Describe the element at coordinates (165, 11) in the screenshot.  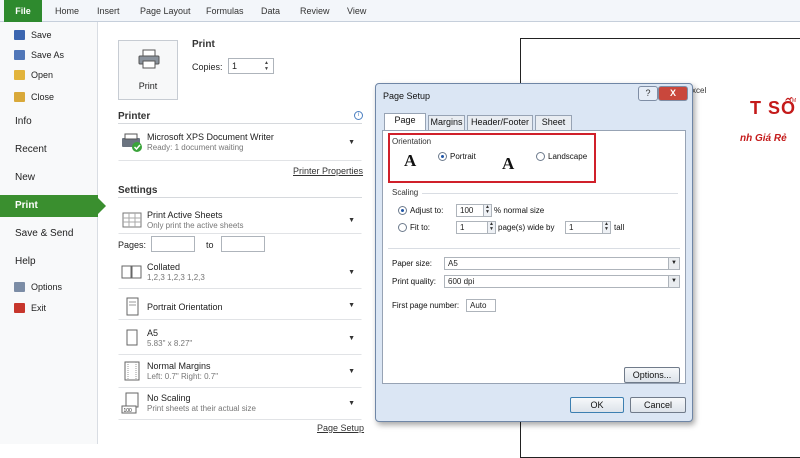
I see `tab-page-layout: Page Layout` at that location.